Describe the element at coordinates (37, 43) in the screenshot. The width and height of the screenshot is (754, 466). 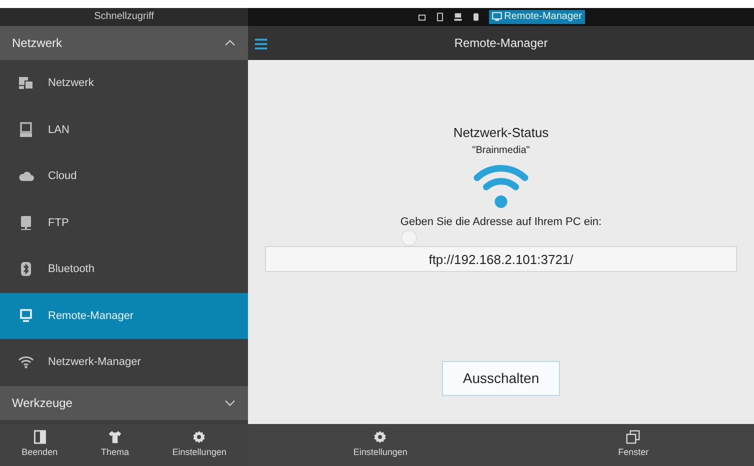
I see `section-label: Netzwerk` at that location.